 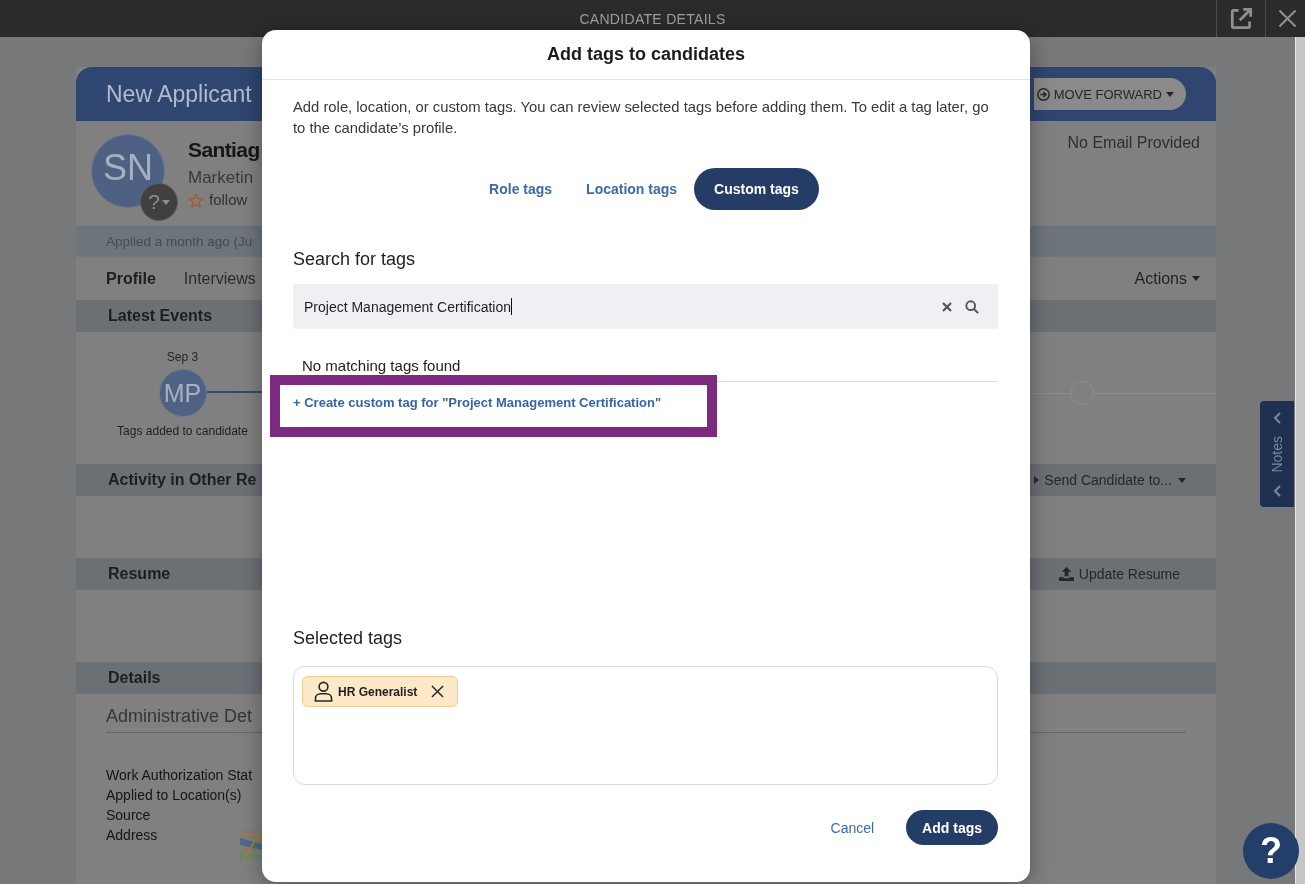 What do you see at coordinates (354, 259) in the screenshot?
I see `search-heading: Search for tags` at bounding box center [354, 259].